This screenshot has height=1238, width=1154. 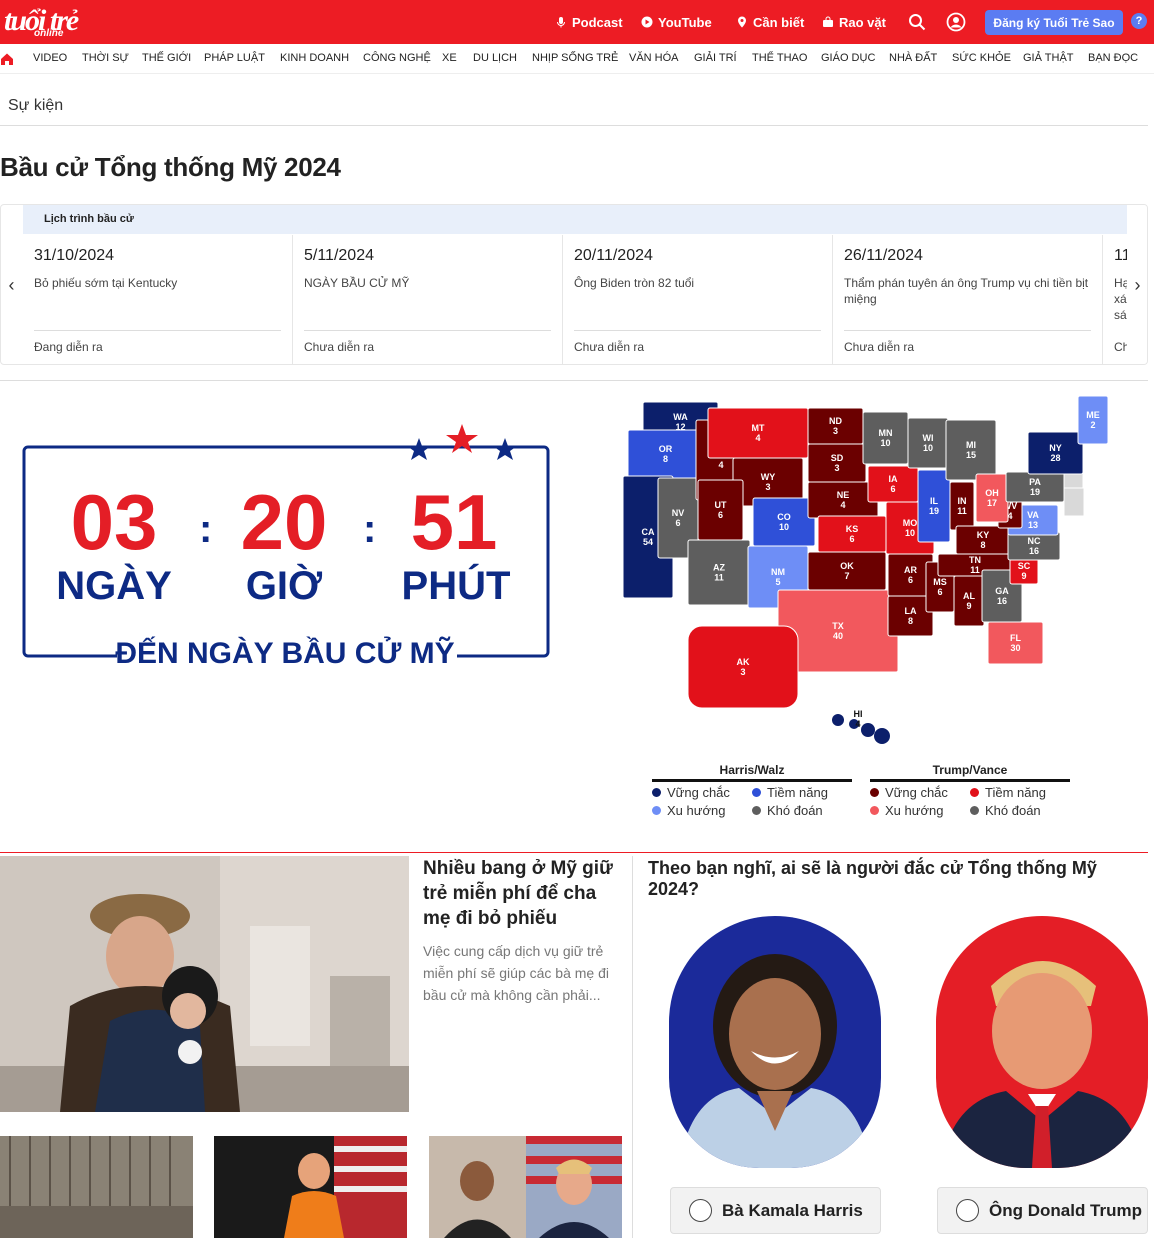 I want to click on user-account-icon, so click(x=956, y=22).